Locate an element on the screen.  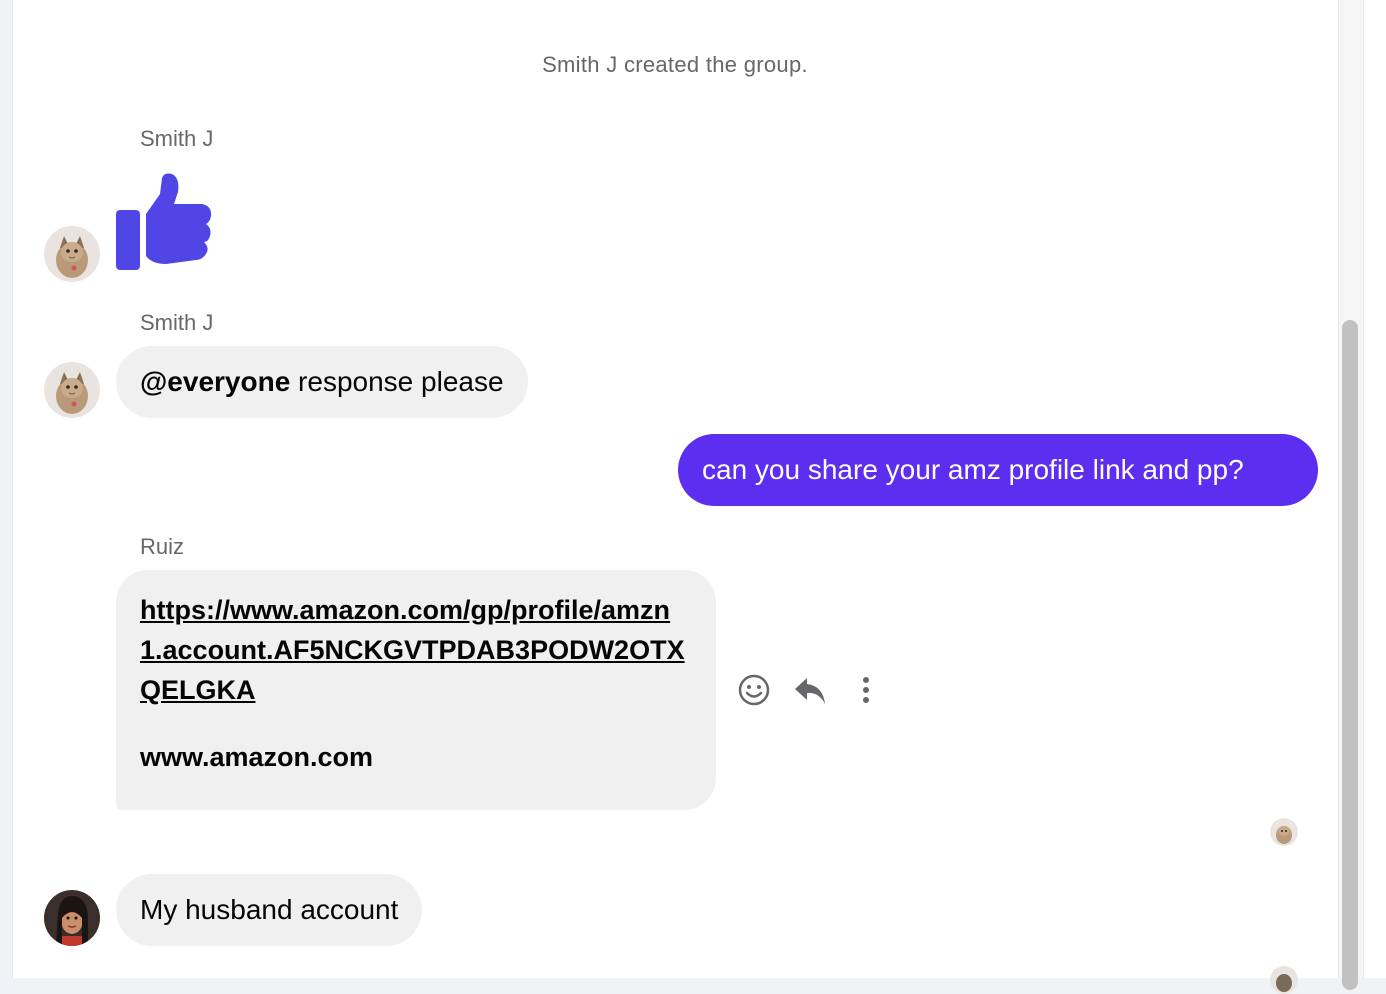
like-sticker is located at coordinates (166, 222).